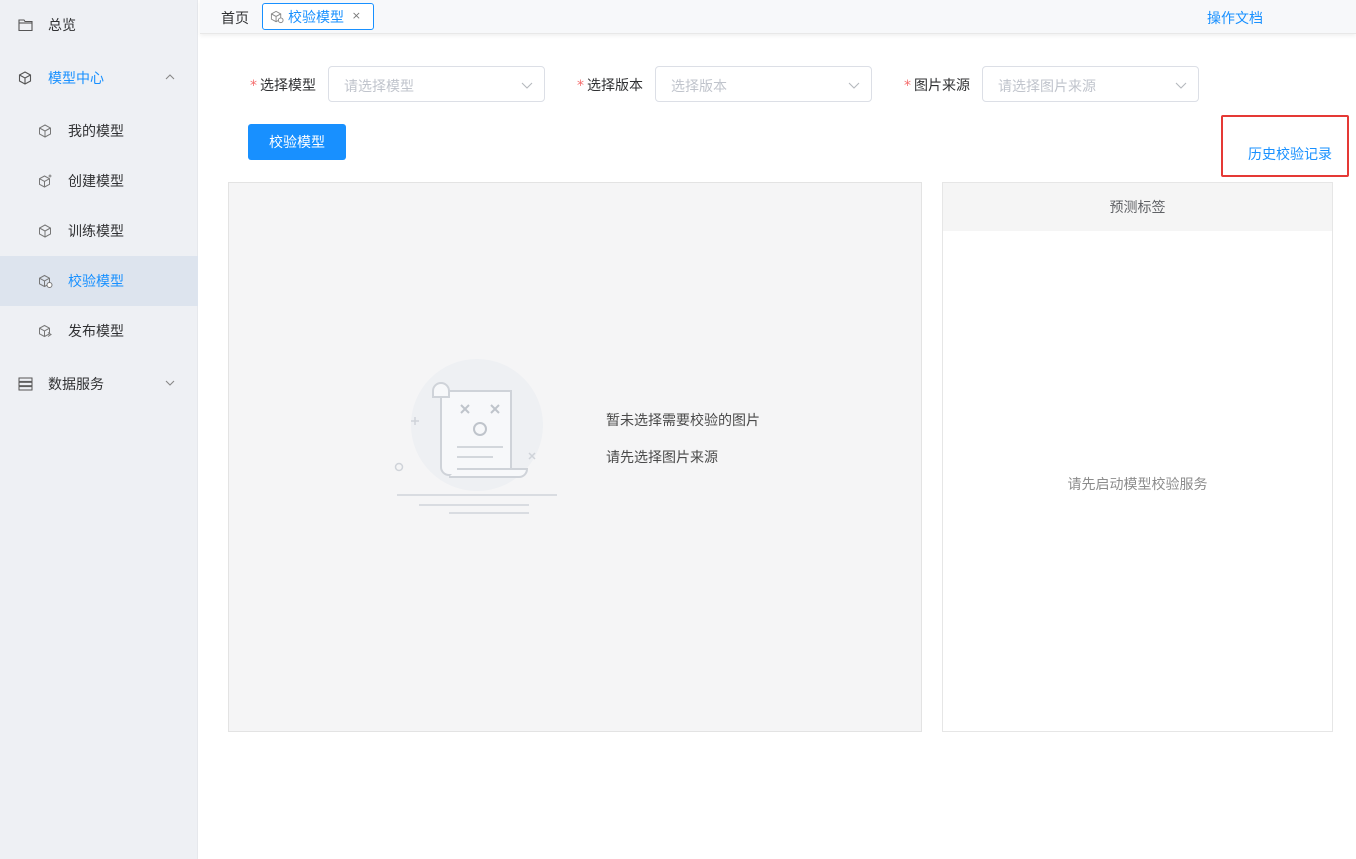  What do you see at coordinates (476, 437) in the screenshot?
I see `empty-document-illustration` at bounding box center [476, 437].